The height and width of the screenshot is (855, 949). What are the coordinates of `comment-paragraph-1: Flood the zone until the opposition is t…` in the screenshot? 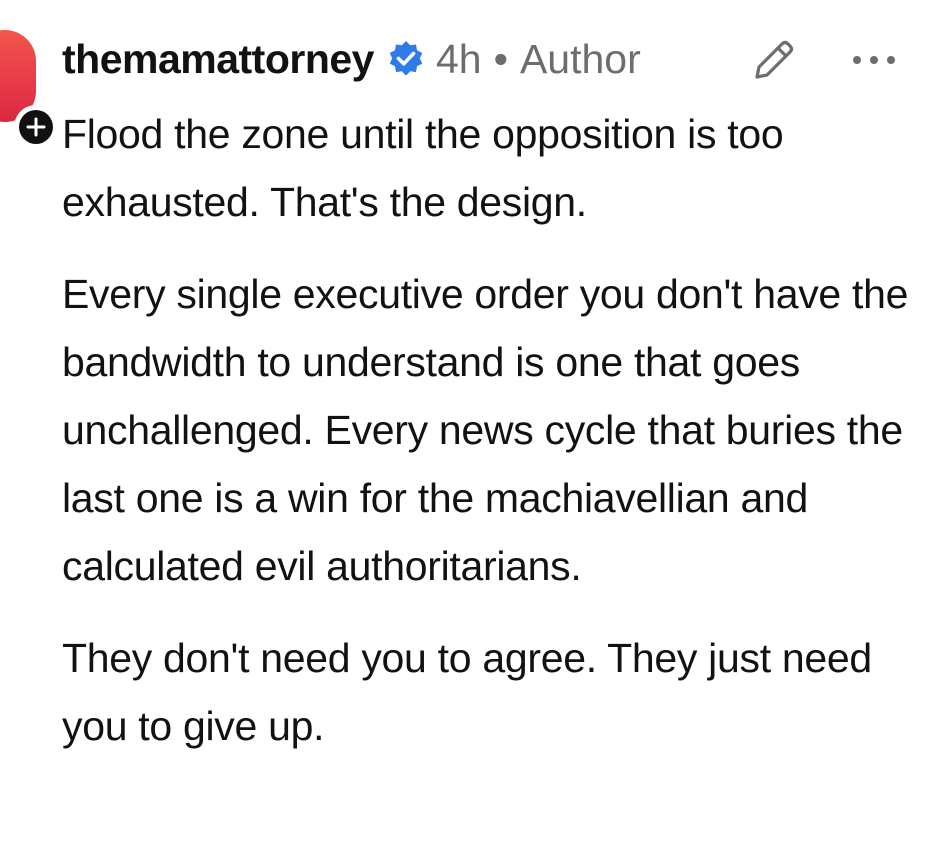 It's located at (423, 168).